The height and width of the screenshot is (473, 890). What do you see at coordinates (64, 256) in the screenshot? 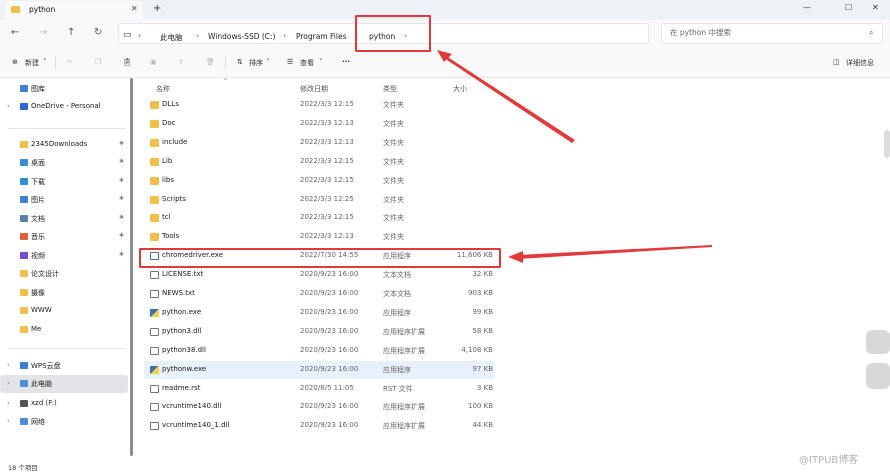
I see `sidebar-item: 视频 ✱` at bounding box center [64, 256].